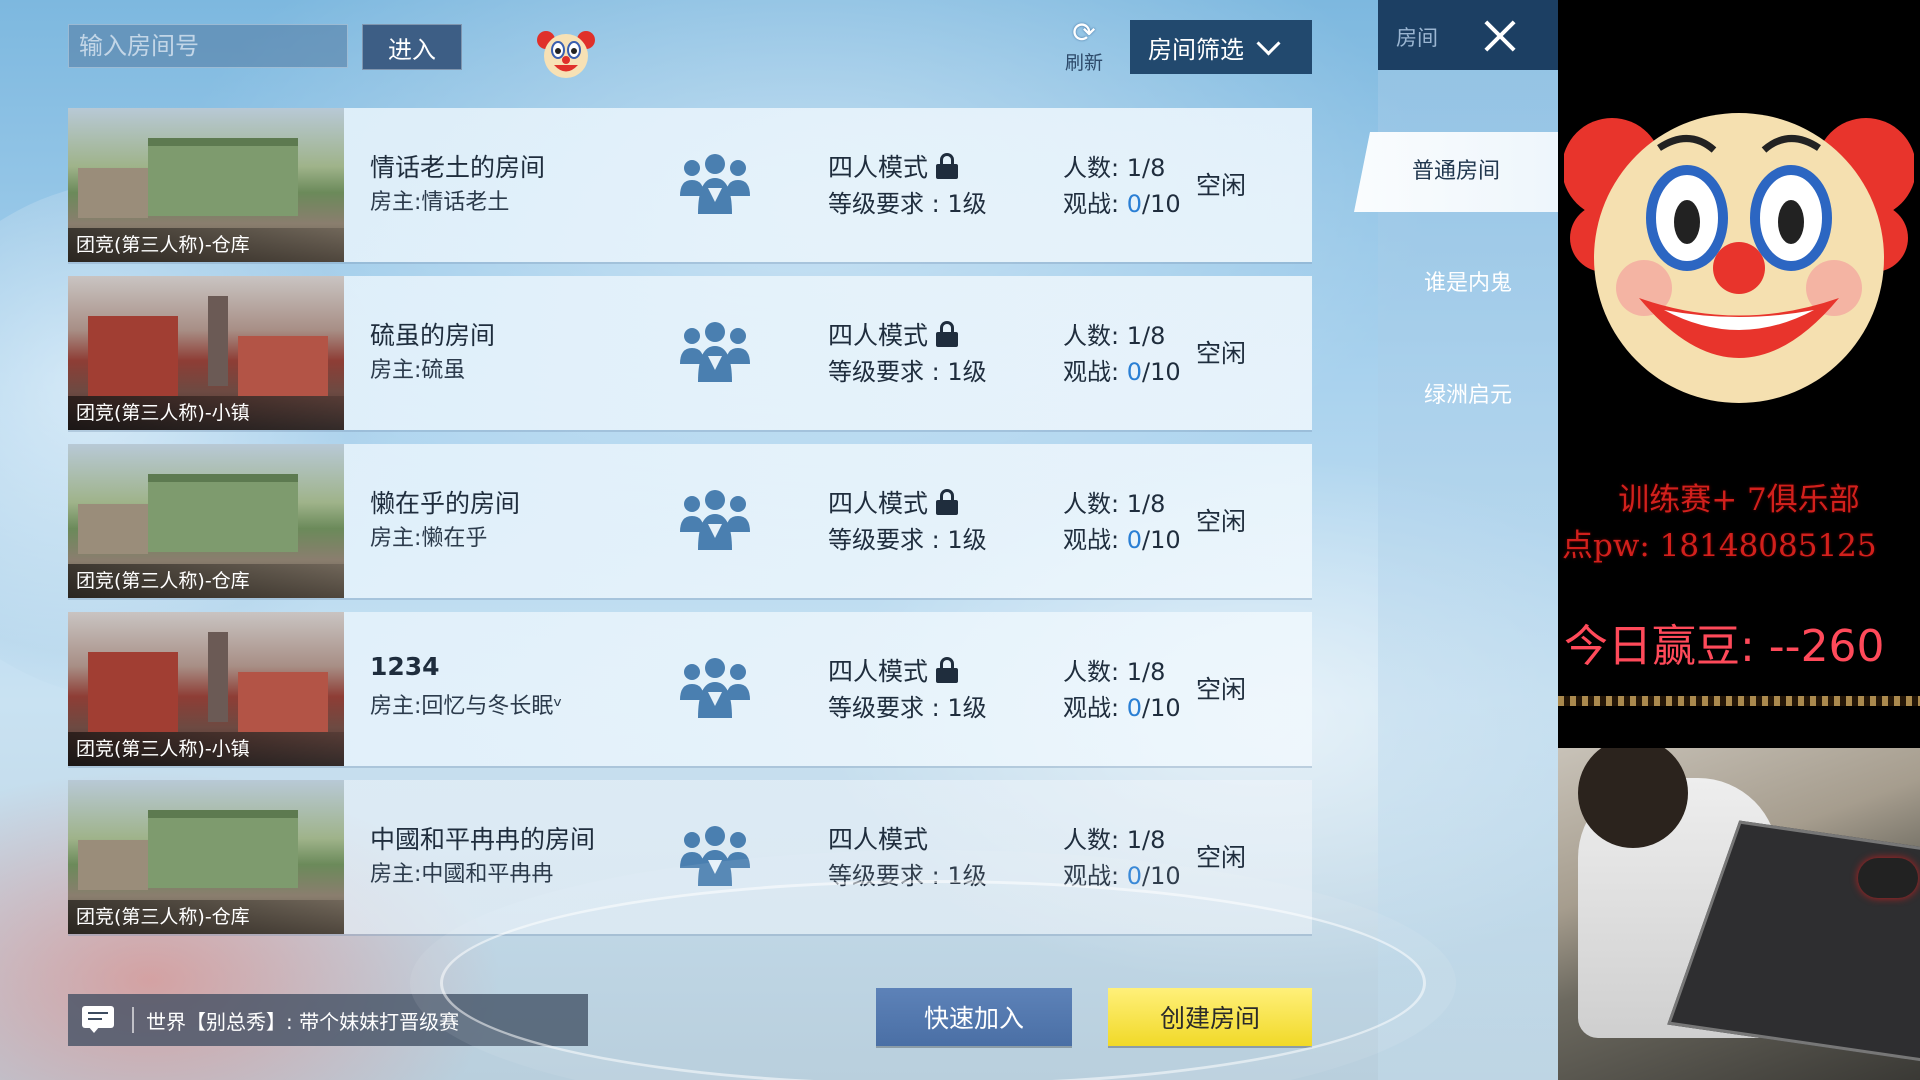 The image size is (1920, 1080). Describe the element at coordinates (1083, 63) in the screenshot. I see `refresh-label: 刷新` at that location.